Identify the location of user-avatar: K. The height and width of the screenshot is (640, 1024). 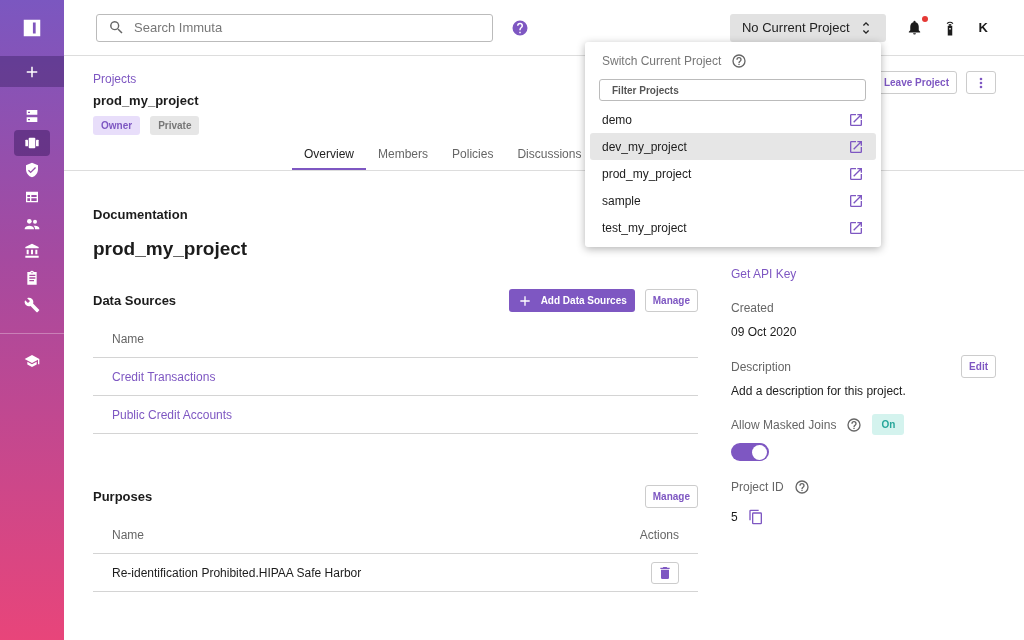
(983, 27).